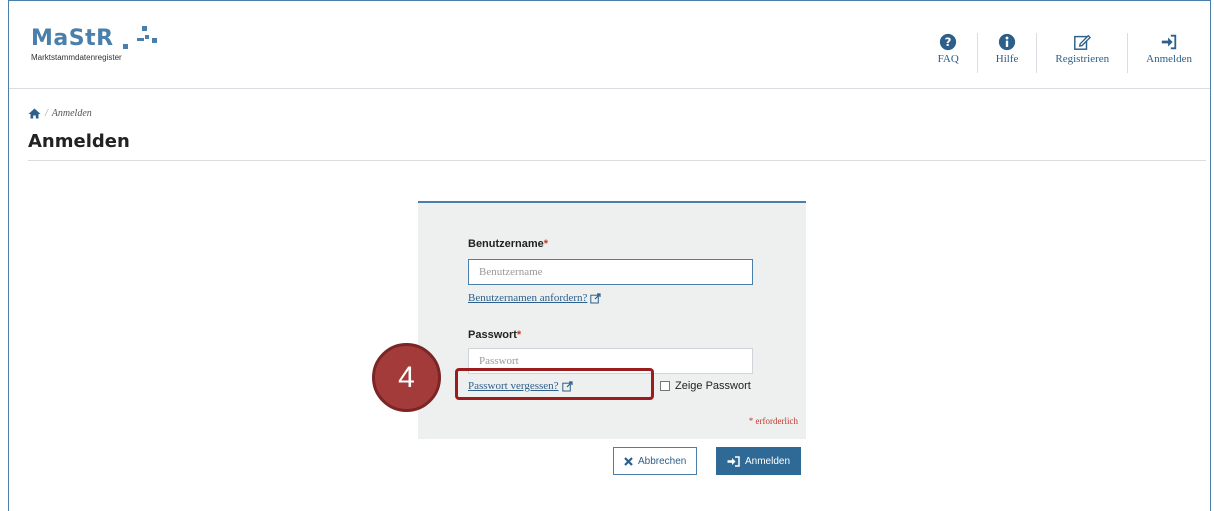 This screenshot has width=1214, height=511. What do you see at coordinates (71, 113) in the screenshot?
I see `breadcrumb-current: Anmelden` at bounding box center [71, 113].